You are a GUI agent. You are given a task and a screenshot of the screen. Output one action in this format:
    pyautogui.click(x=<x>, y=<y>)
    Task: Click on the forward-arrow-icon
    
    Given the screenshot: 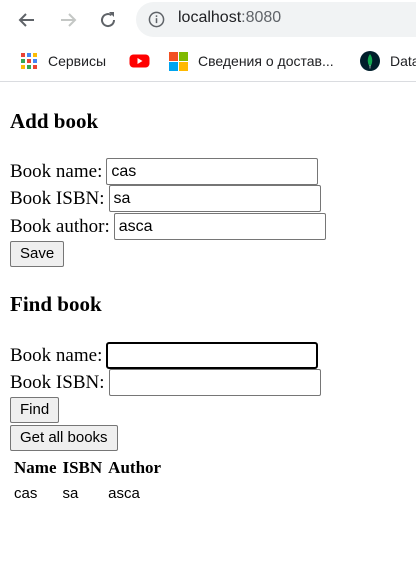 What is the action you would take?
    pyautogui.click(x=69, y=20)
    